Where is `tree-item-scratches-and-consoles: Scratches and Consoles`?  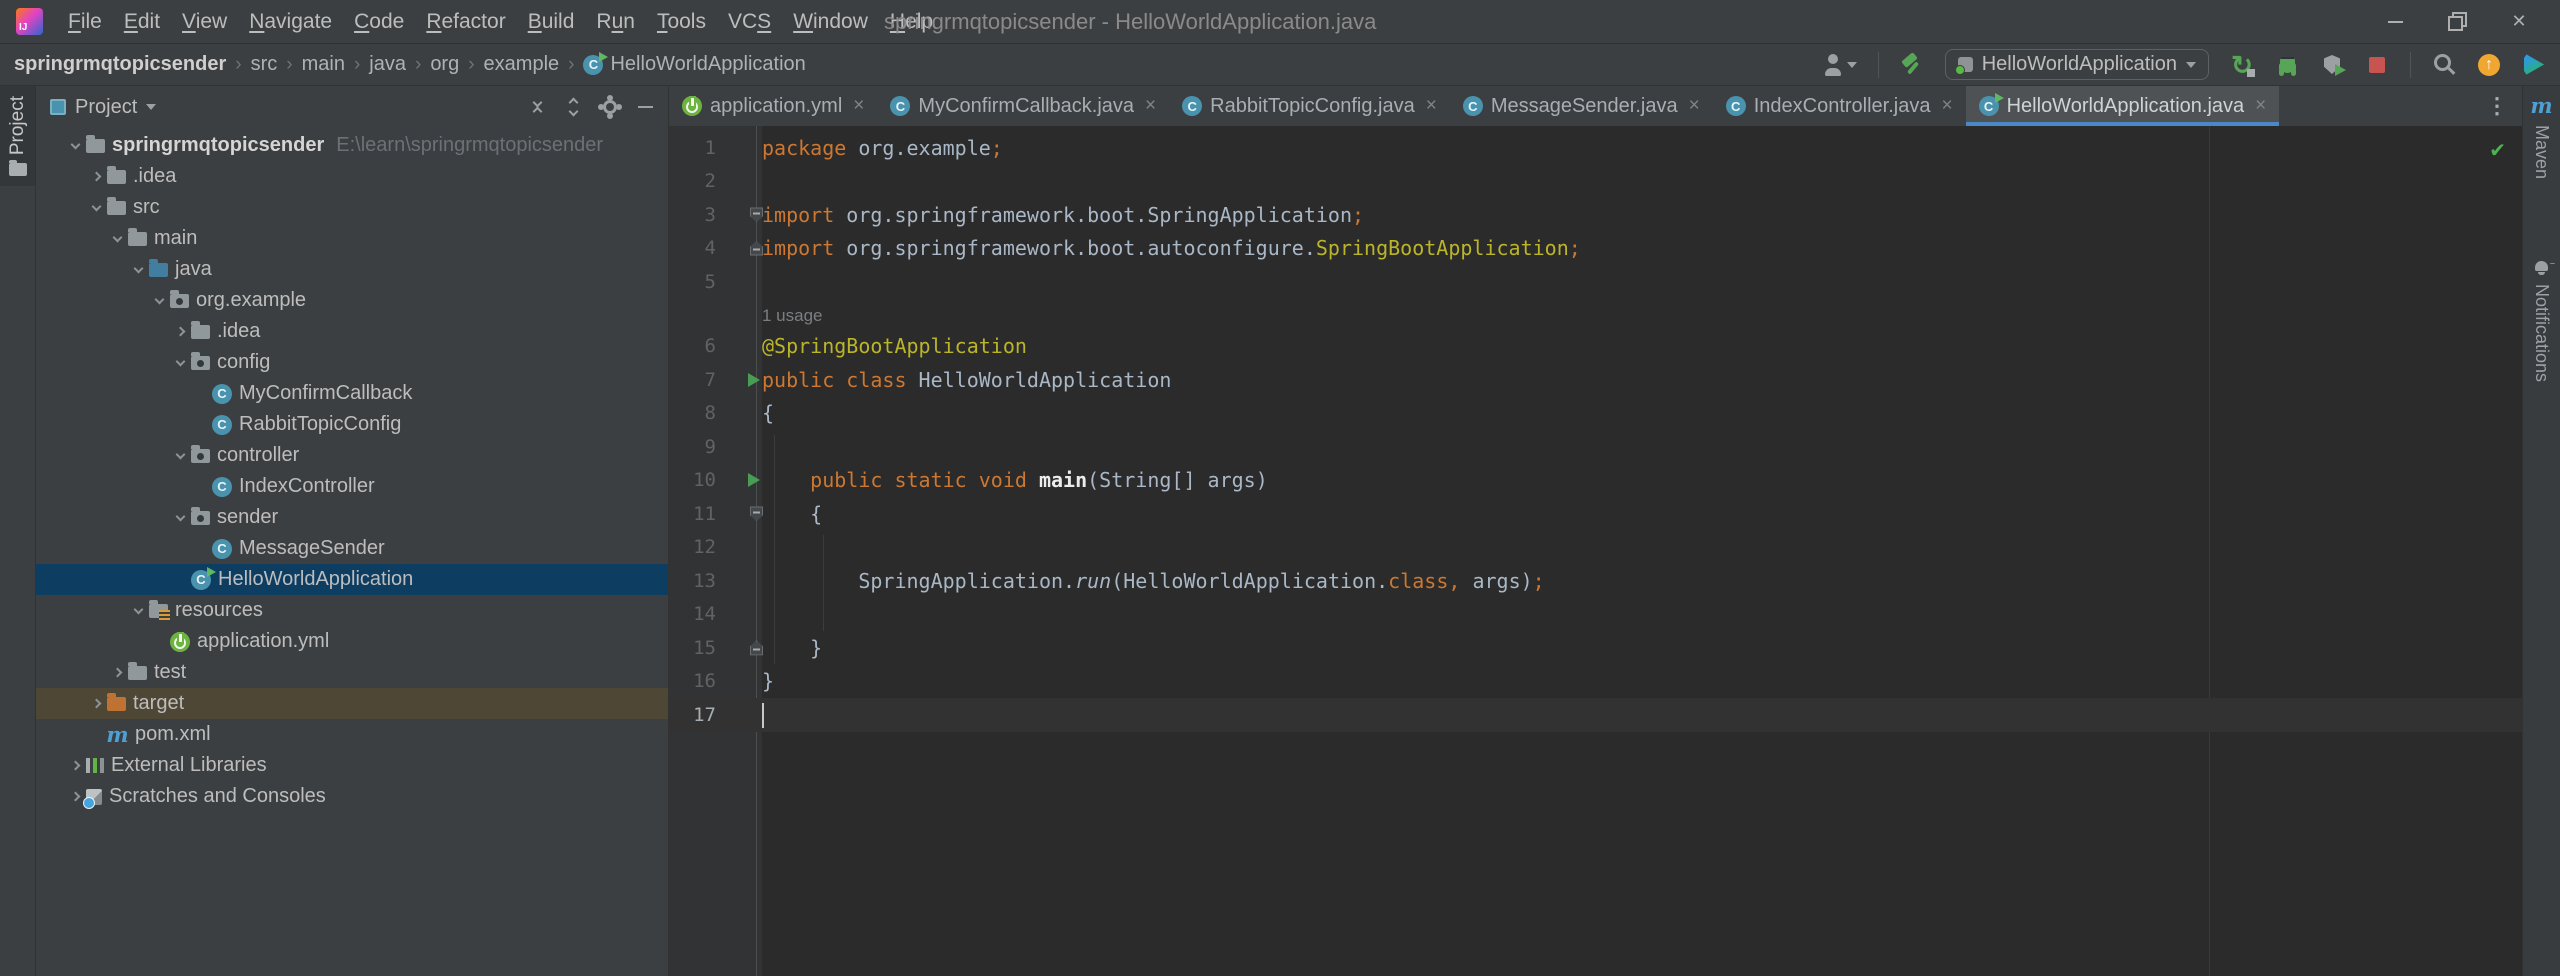
tree-item-scratches-and-consoles: Scratches and Consoles is located at coordinates (352, 796).